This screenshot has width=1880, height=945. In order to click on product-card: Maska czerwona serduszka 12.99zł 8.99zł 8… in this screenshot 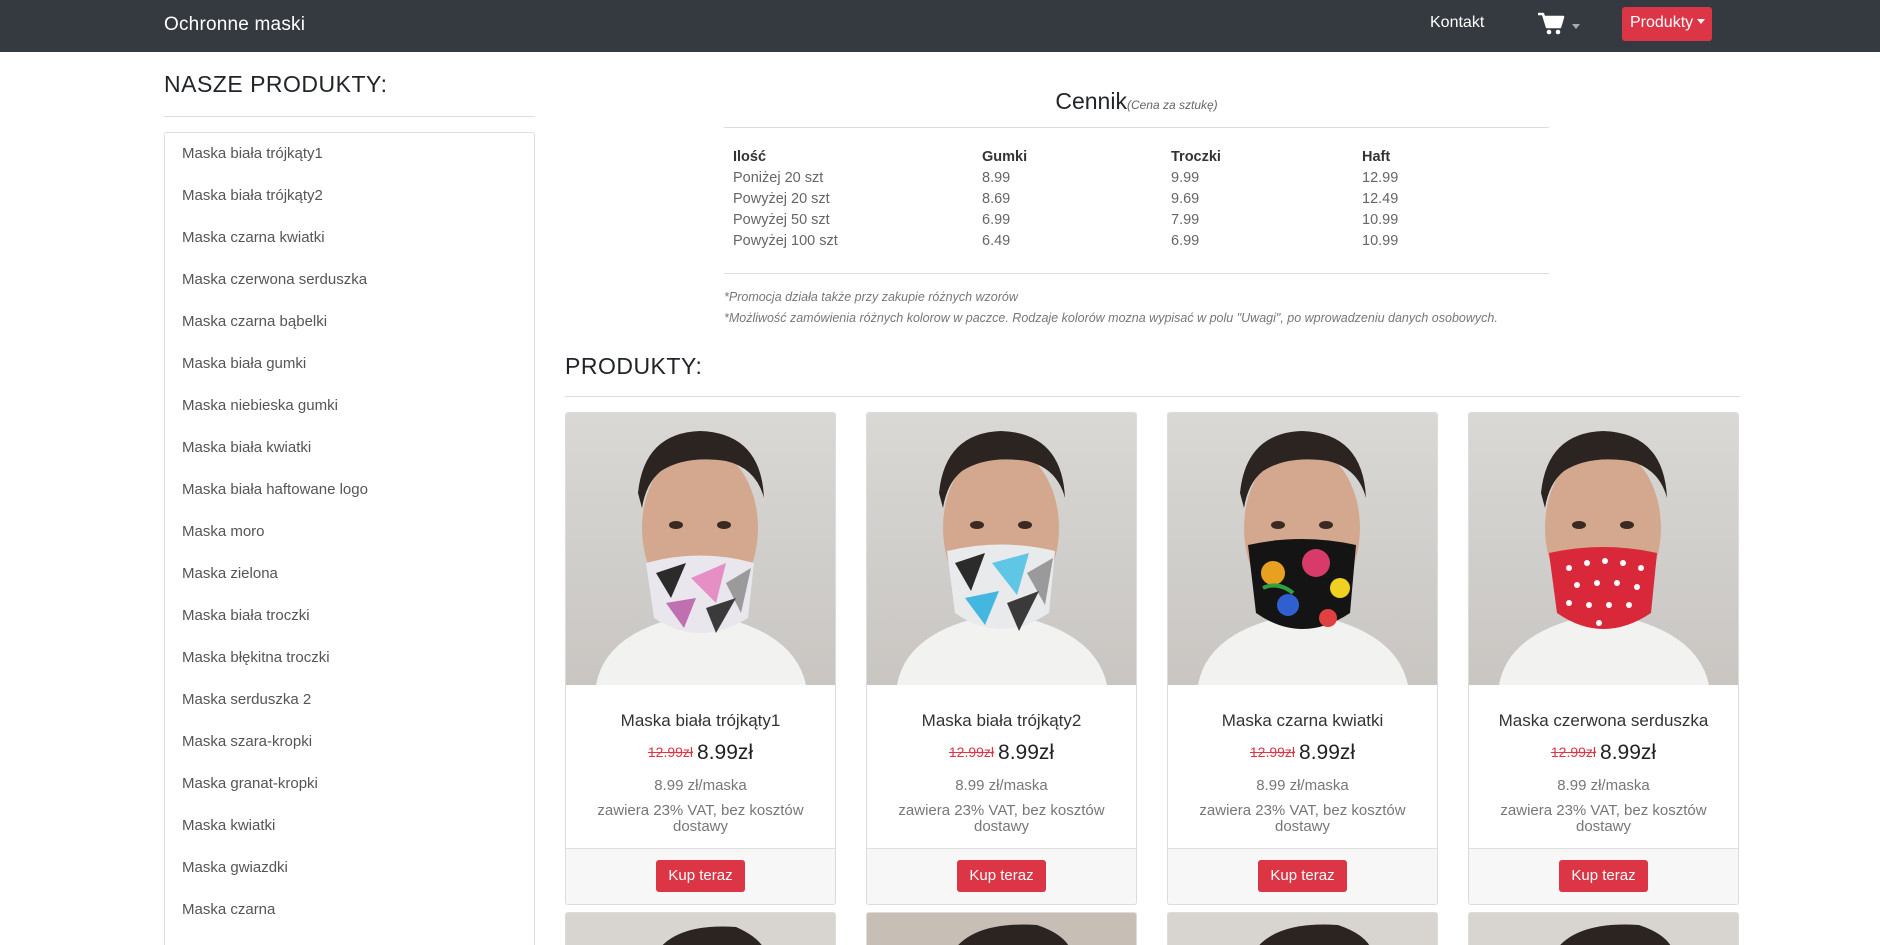, I will do `click(1603, 658)`.